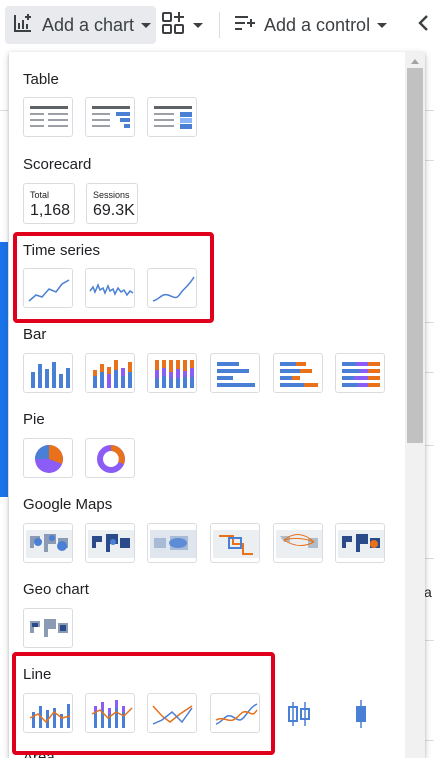 The width and height of the screenshot is (434, 758). Describe the element at coordinates (56, 589) in the screenshot. I see `section-title-geo-chart: Geo chart` at that location.